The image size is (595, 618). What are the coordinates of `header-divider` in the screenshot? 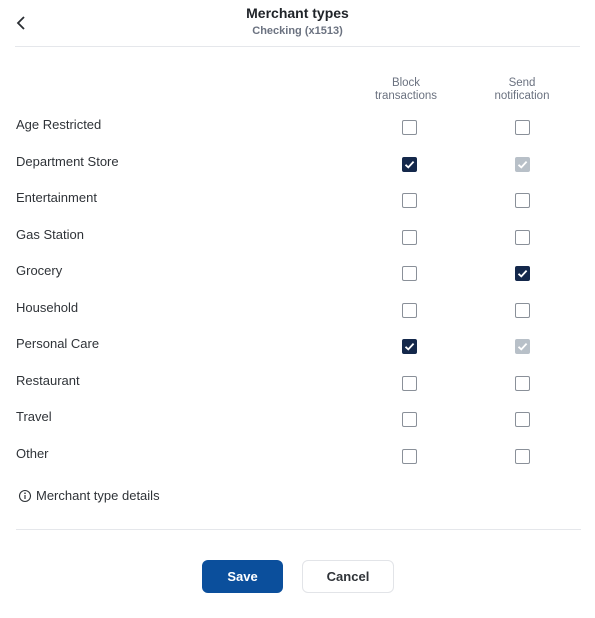 It's located at (297, 46).